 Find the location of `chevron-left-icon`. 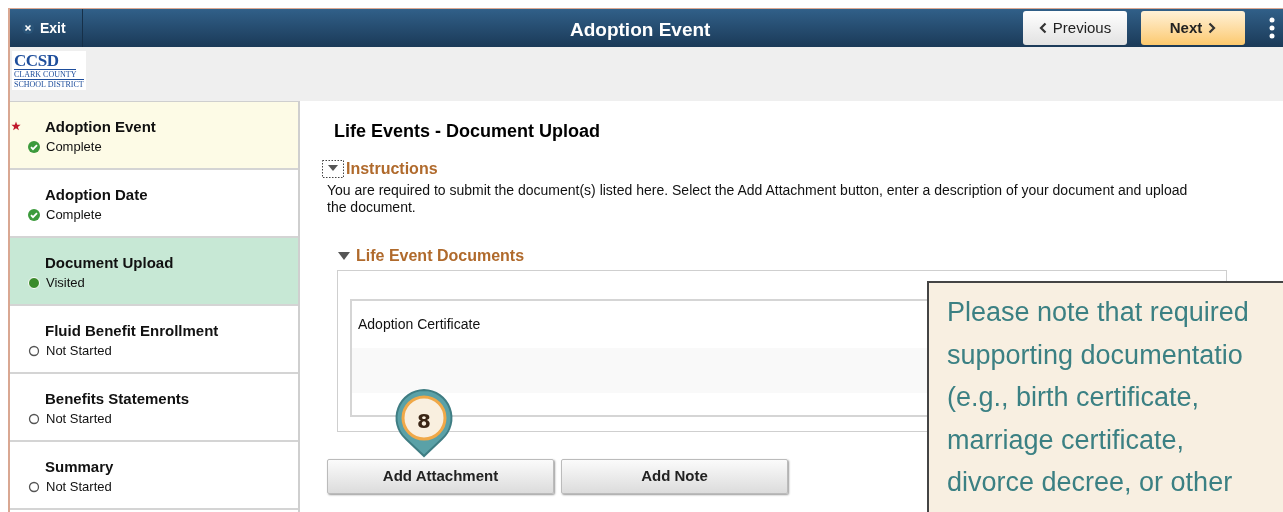

chevron-left-icon is located at coordinates (1042, 28).